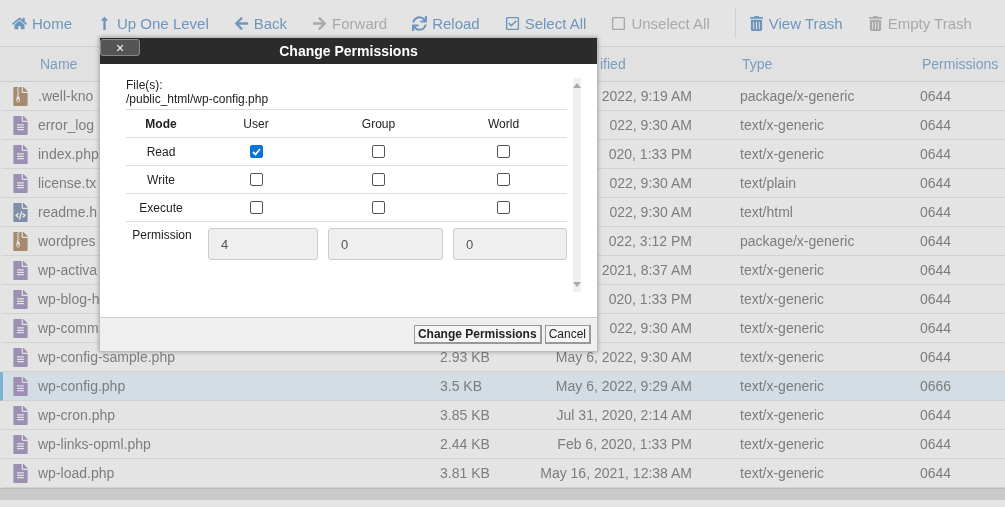  Describe the element at coordinates (465, 444) in the screenshot. I see `file-size: 2.44 KB` at that location.